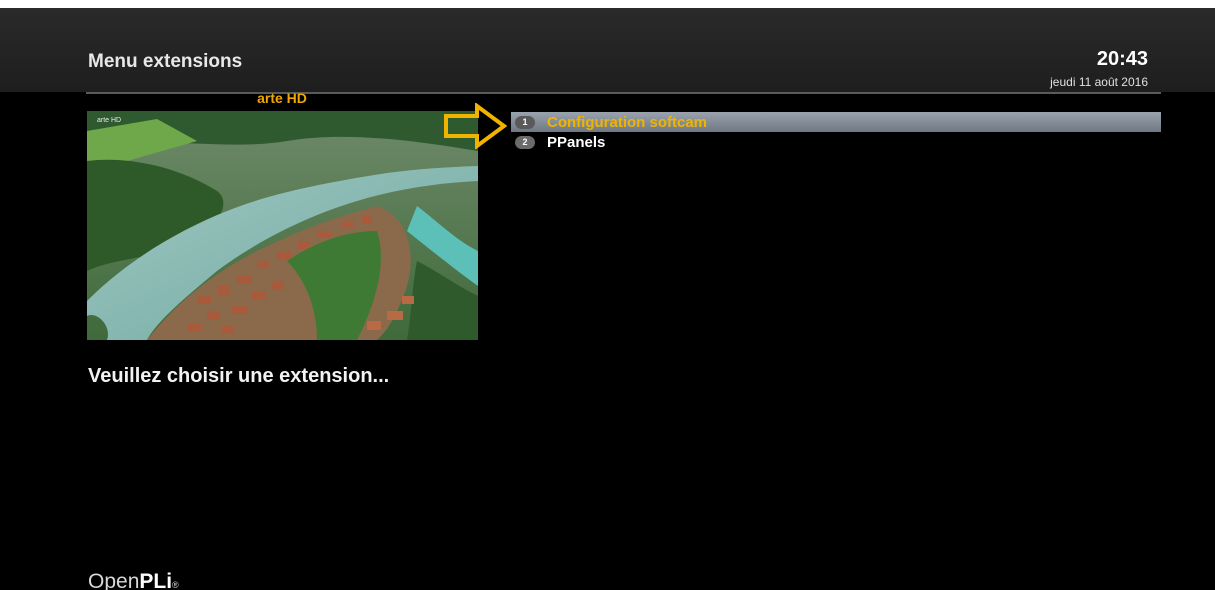  What do you see at coordinates (282, 98) in the screenshot?
I see `channel-name: arte HD` at bounding box center [282, 98].